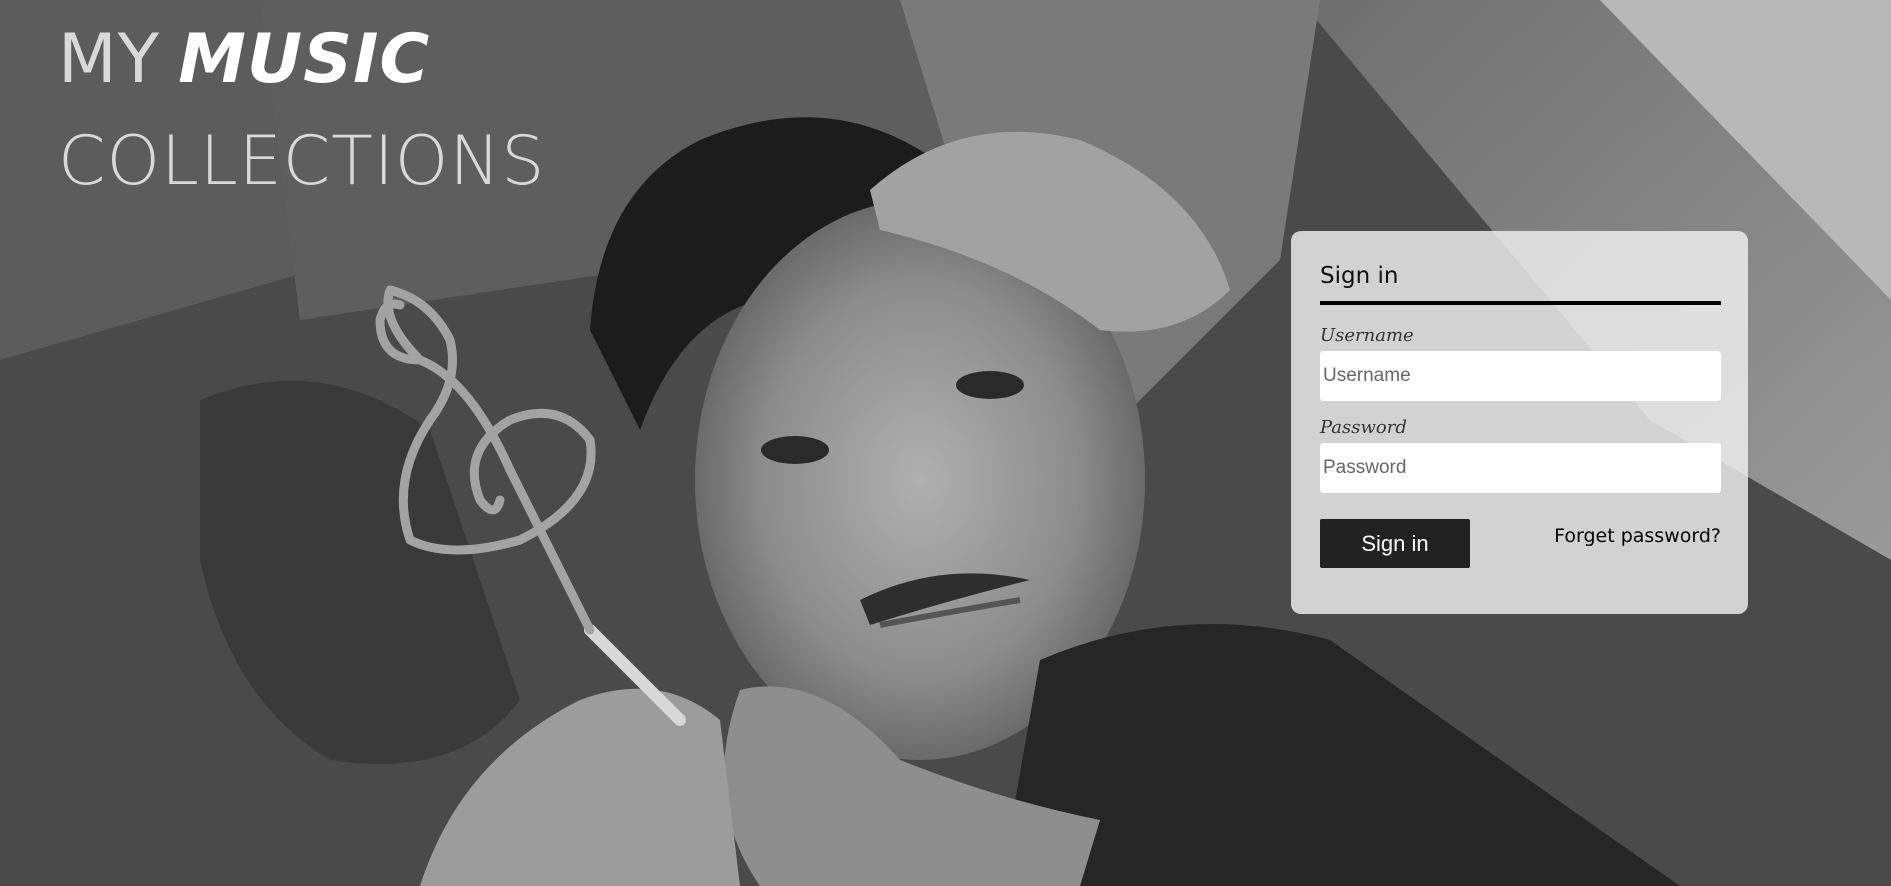 This screenshot has width=1891, height=886. Describe the element at coordinates (1520, 468) in the screenshot. I see `password-input` at that location.